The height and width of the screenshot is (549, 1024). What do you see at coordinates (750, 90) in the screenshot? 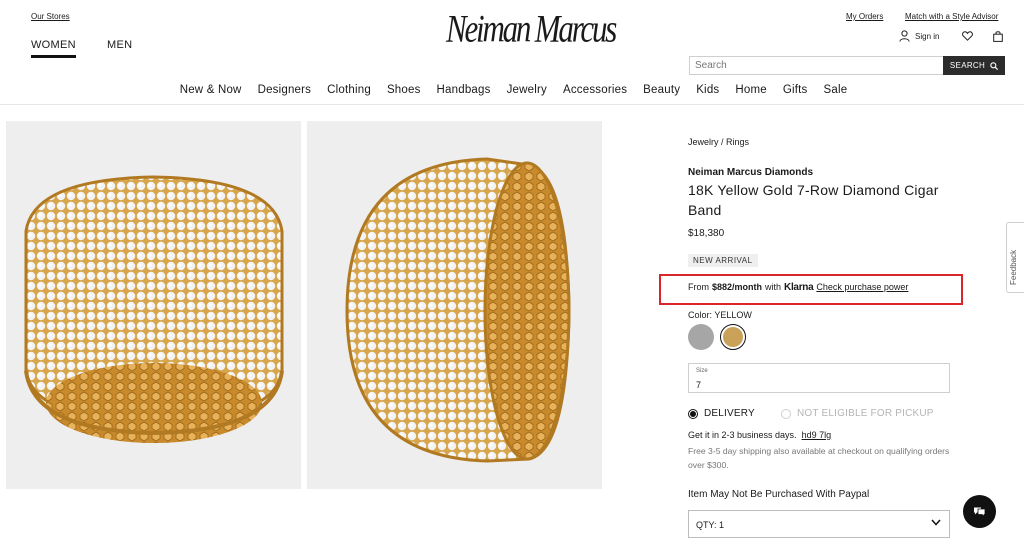
I see `nav-home: Home` at bounding box center [750, 90].